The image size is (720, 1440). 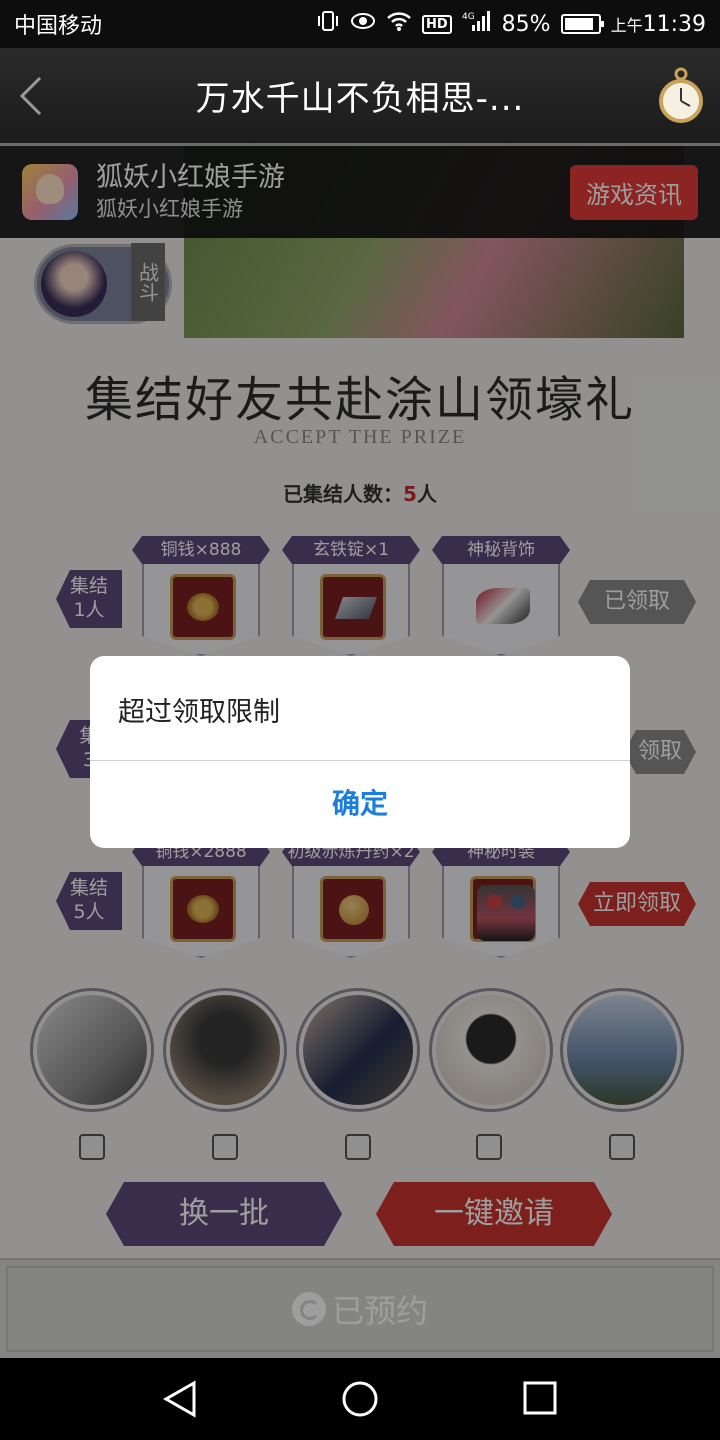 I want to click on battery-icon, so click(x=582, y=24).